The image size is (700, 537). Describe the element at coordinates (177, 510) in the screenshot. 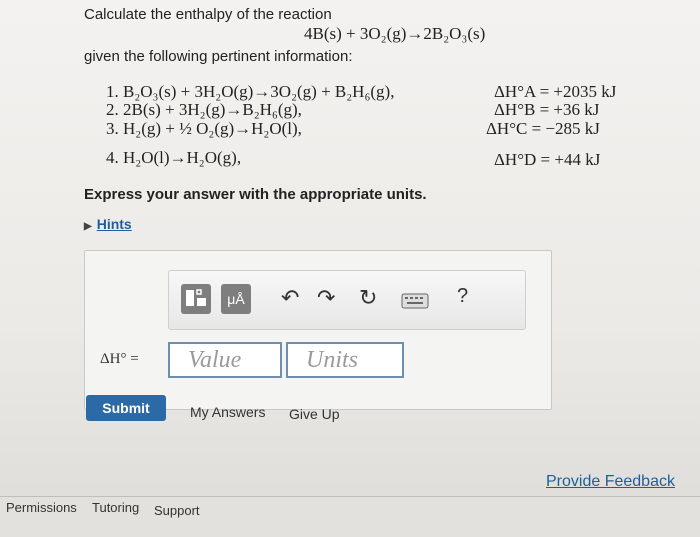

I see `footer-support: Support` at that location.